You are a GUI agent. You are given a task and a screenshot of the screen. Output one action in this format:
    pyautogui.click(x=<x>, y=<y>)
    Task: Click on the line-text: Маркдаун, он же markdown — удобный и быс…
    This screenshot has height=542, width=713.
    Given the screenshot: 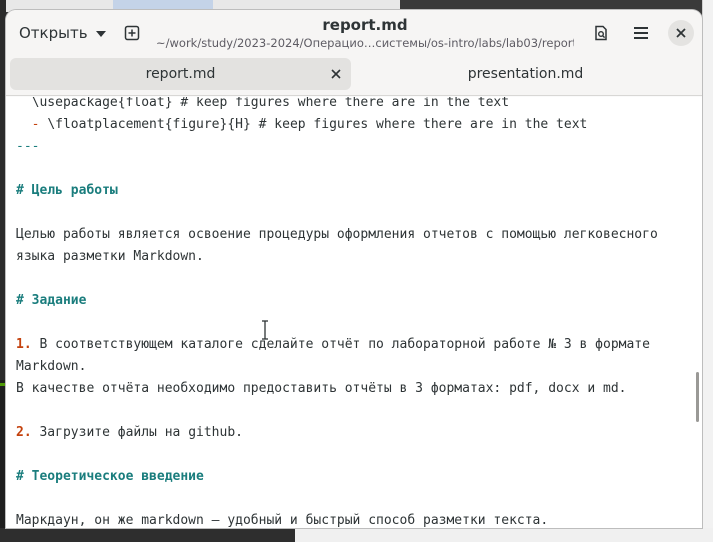 What is the action you would take?
    pyautogui.click(x=282, y=520)
    